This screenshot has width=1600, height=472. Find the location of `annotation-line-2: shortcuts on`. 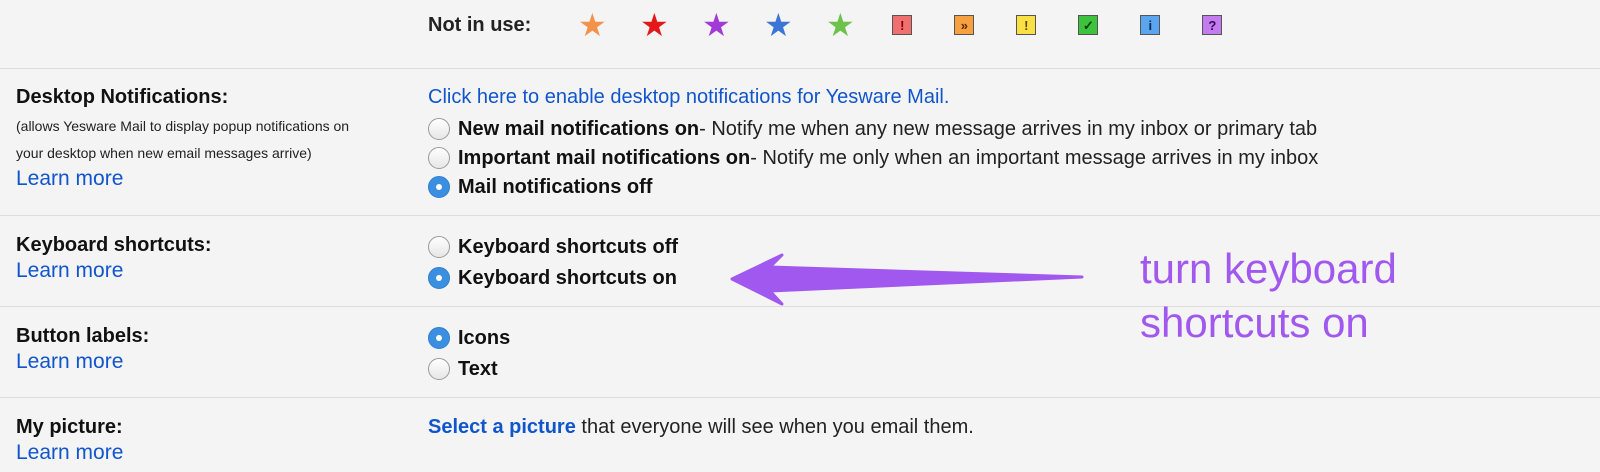

annotation-line-2: shortcuts on is located at coordinates (1254, 322).